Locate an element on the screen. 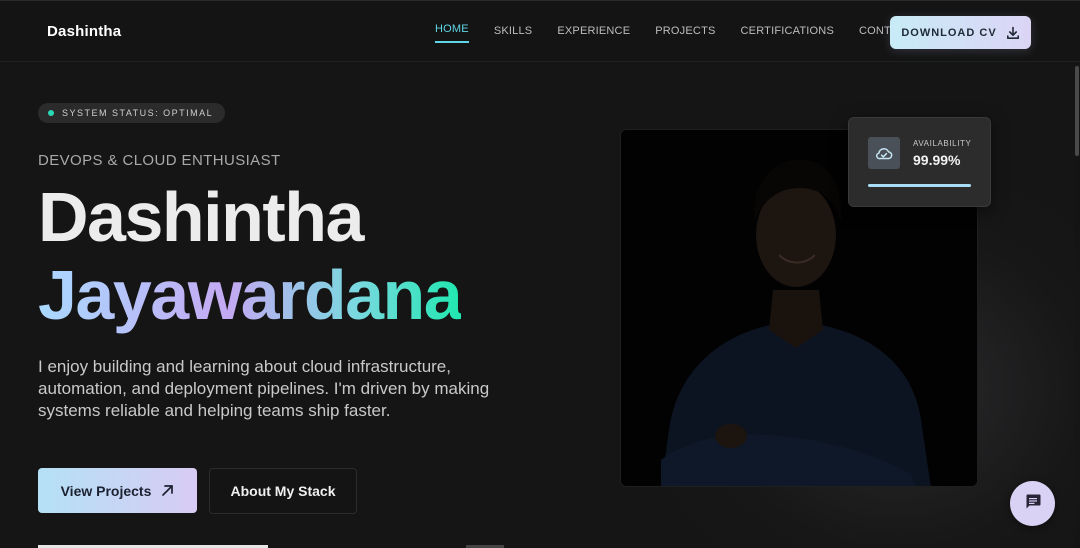 The height and width of the screenshot is (548, 1080). chat-icon is located at coordinates (1033, 503).